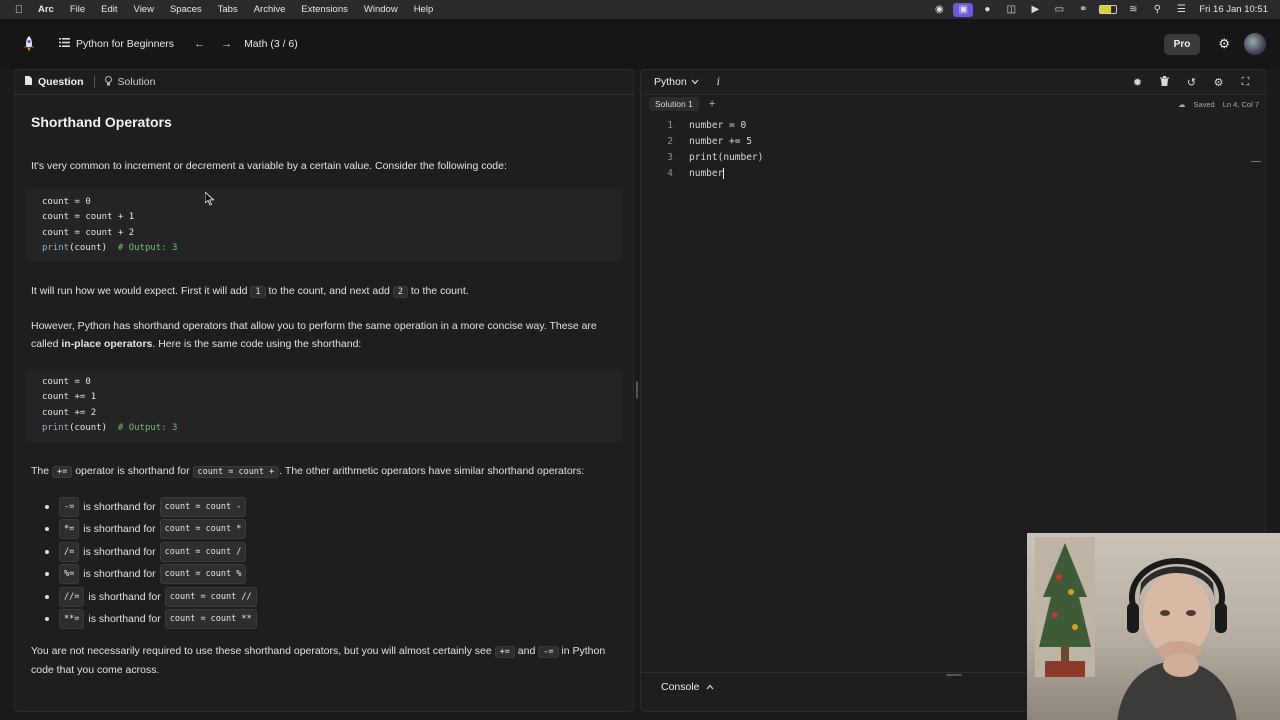 The image size is (1280, 720). What do you see at coordinates (712, 104) in the screenshot?
I see `add-solution-button: +` at bounding box center [712, 104].